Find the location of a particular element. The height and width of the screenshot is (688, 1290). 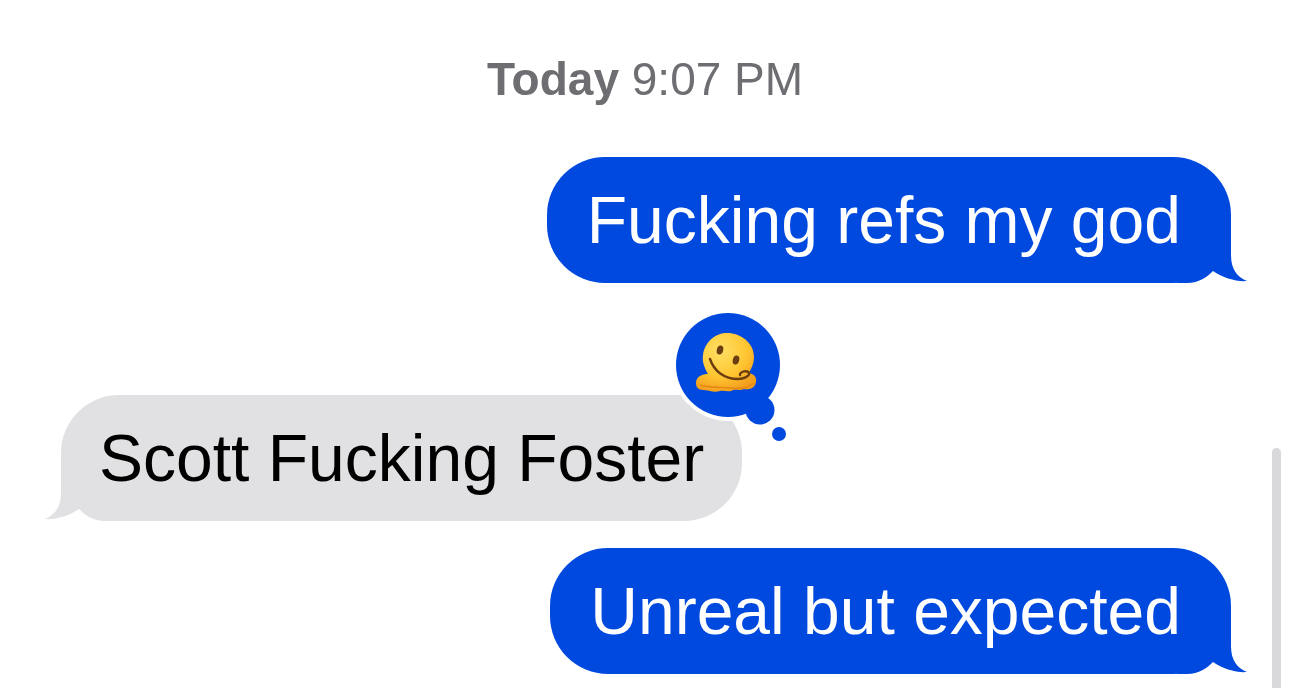

melting-face-icon is located at coordinates (726, 363).